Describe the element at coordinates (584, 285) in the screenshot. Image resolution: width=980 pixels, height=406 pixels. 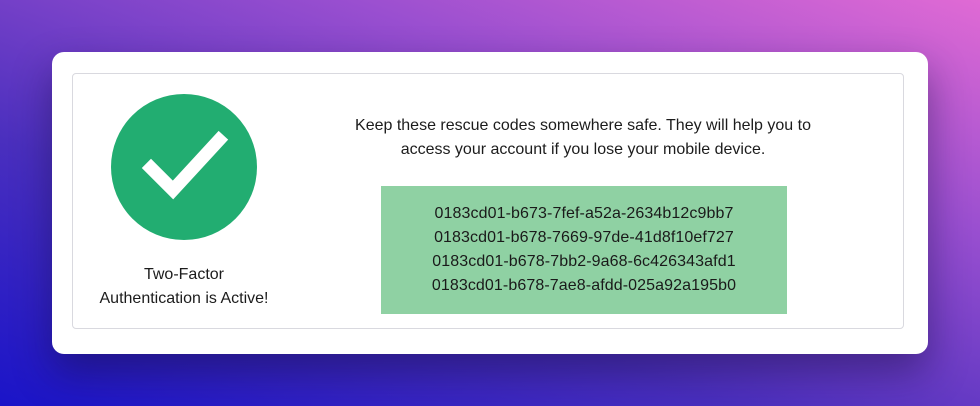
I see `rescue-code: 0183cd01-b678-7ae8-afdd-025a92a195b0` at that location.